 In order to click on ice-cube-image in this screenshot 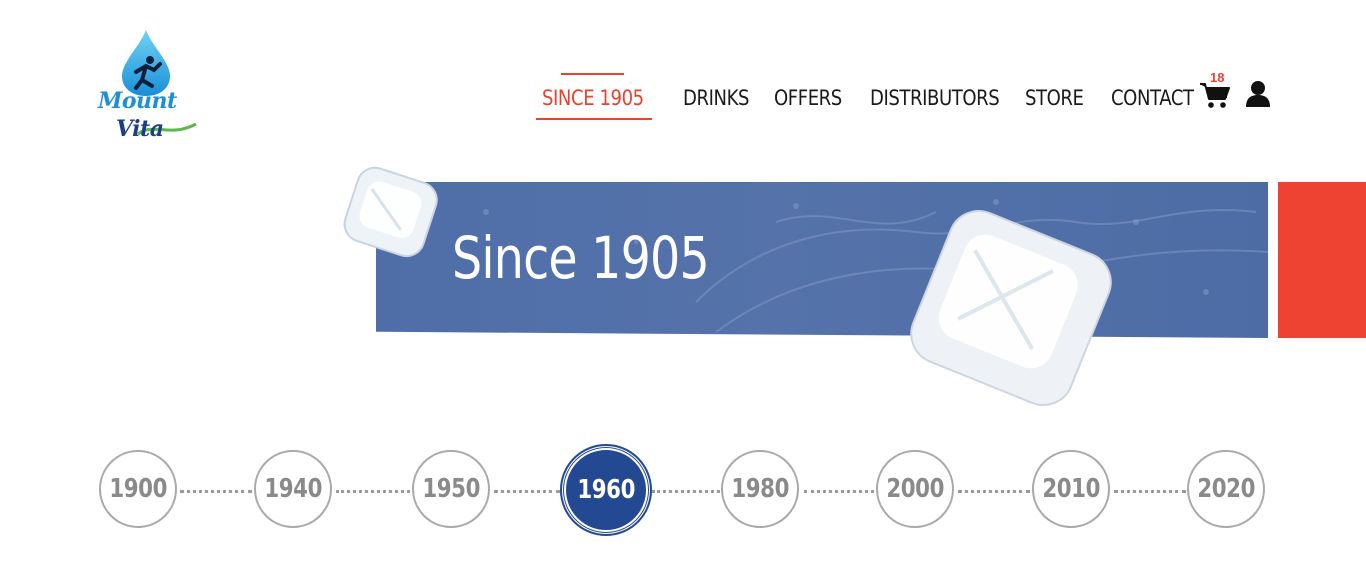, I will do `click(390, 212)`.